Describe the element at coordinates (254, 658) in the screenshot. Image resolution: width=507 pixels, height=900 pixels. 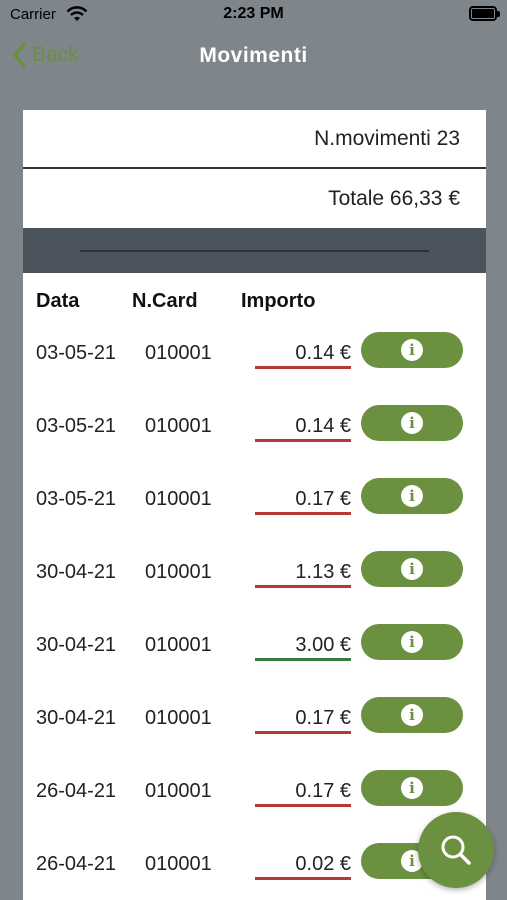
I see `table-row: 30-04-21 010001 3.00 € i` at that location.